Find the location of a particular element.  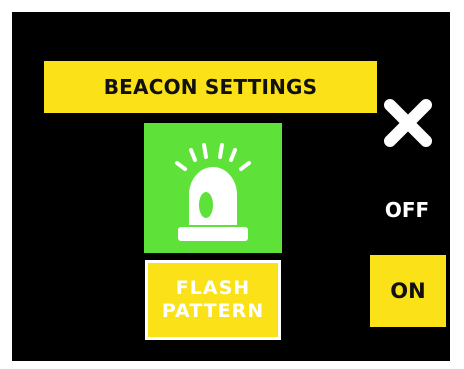

close-button is located at coordinates (408, 123).